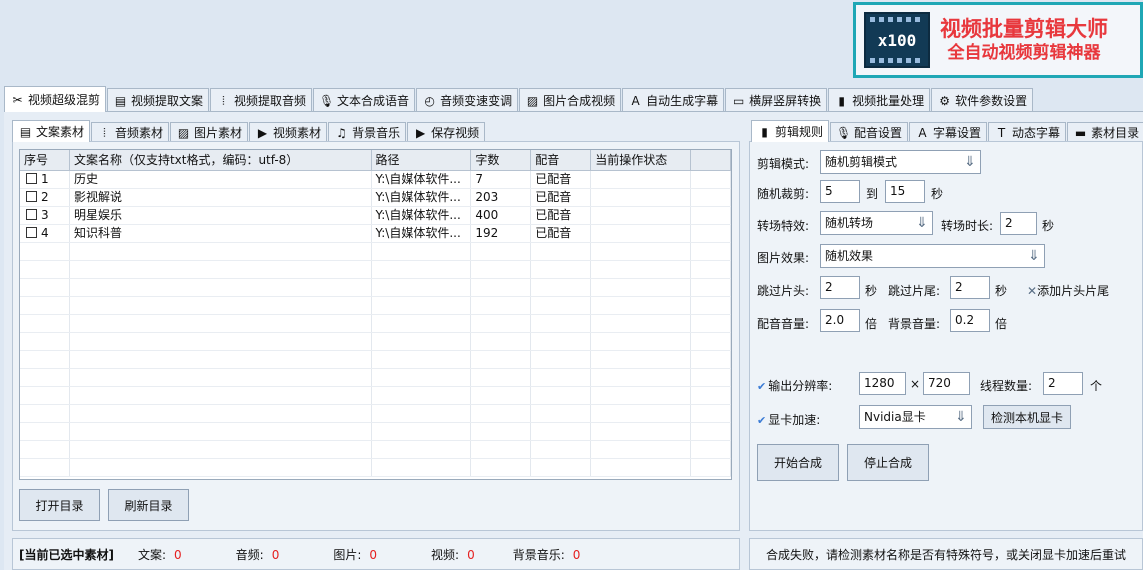  What do you see at coordinates (467, 100) in the screenshot?
I see `main-tab-4: ◴ 音频变速变调` at bounding box center [467, 100].